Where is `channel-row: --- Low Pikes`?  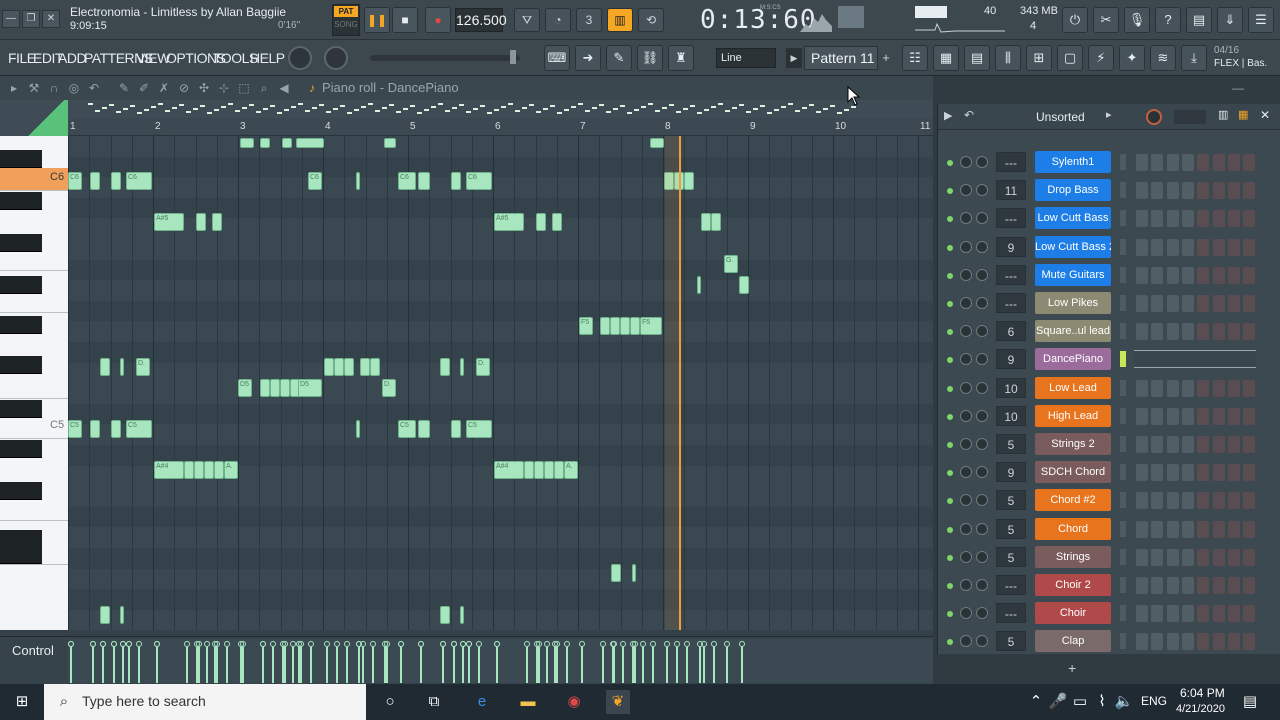 channel-row: --- Low Pikes is located at coordinates (1109, 303).